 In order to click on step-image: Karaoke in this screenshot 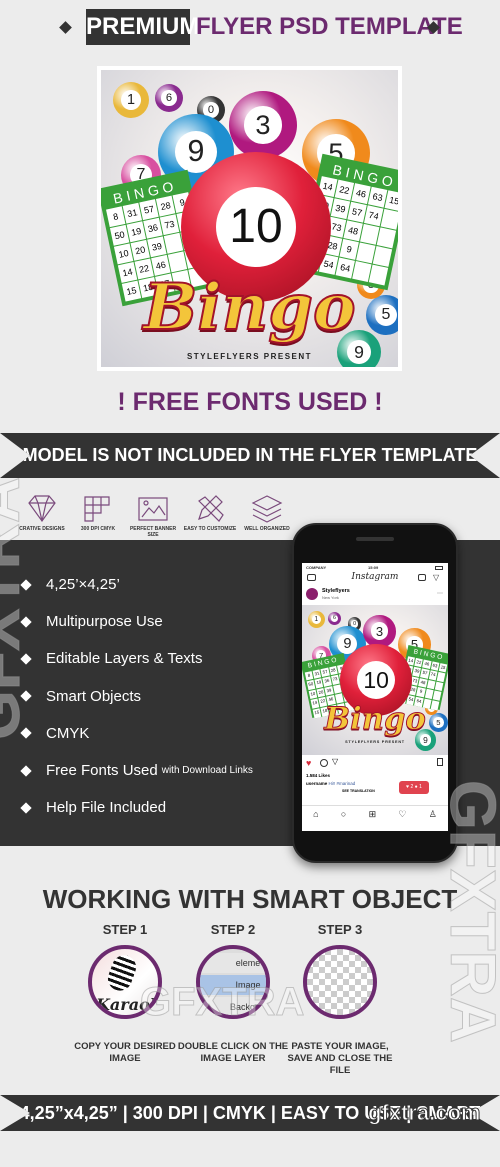, I will do `click(125, 982)`.